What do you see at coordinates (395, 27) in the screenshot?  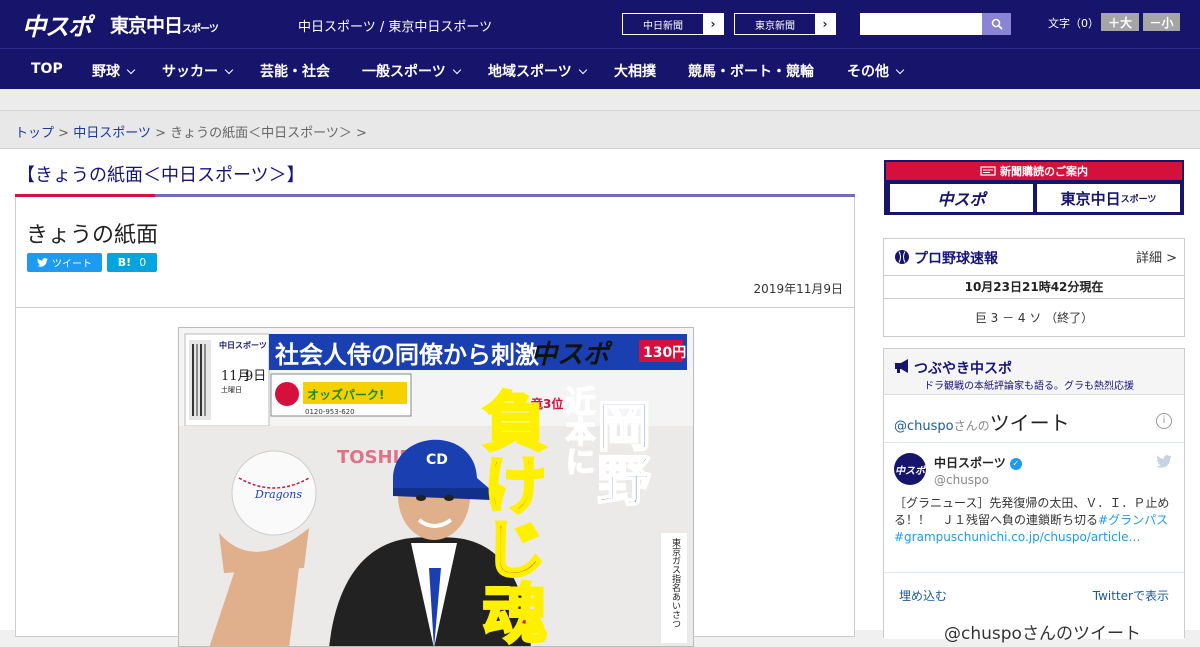 I see `site-names: 中日スポーツ / 東京中日スポーツ` at bounding box center [395, 27].